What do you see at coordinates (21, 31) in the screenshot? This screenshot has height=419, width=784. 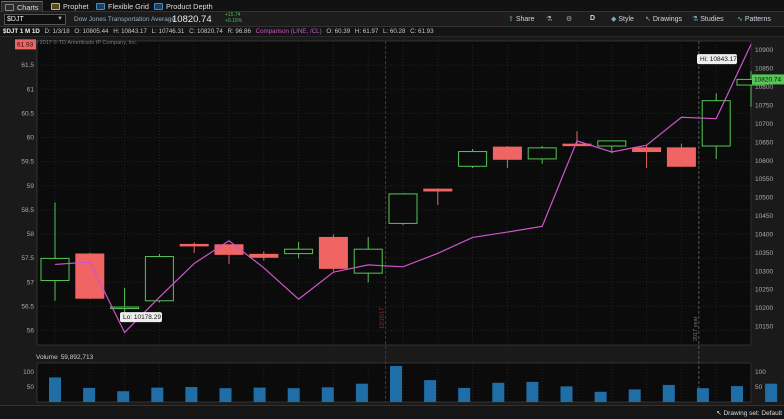 I see `chart-title: $DJT 1 M 1D` at bounding box center [21, 31].